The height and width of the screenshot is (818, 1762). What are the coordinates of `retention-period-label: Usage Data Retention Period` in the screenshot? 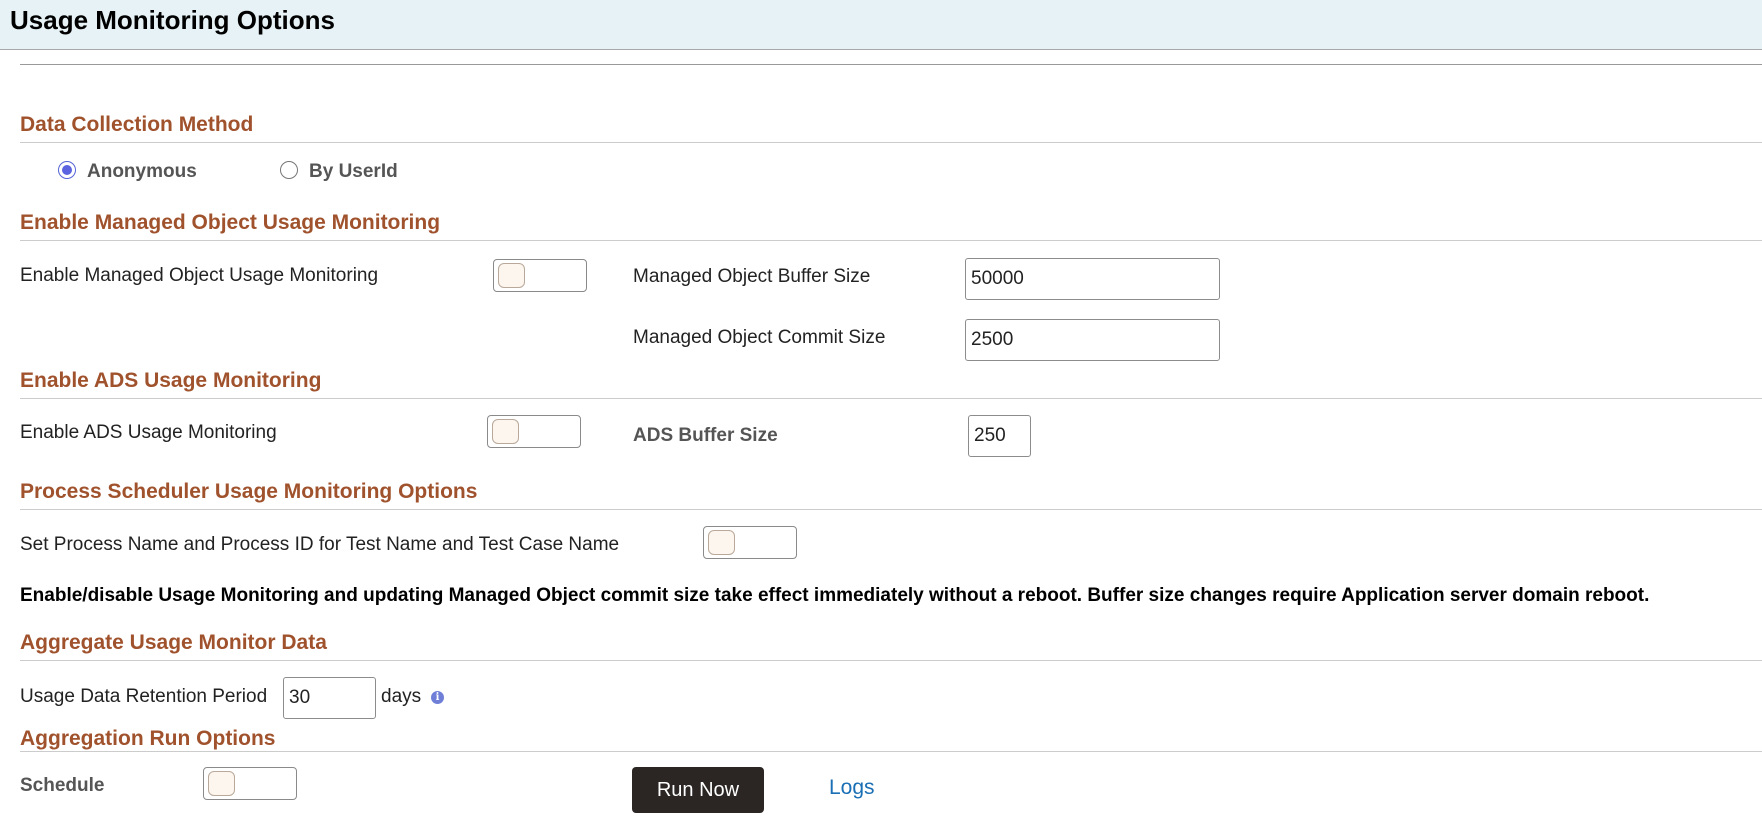 It's located at (144, 696).